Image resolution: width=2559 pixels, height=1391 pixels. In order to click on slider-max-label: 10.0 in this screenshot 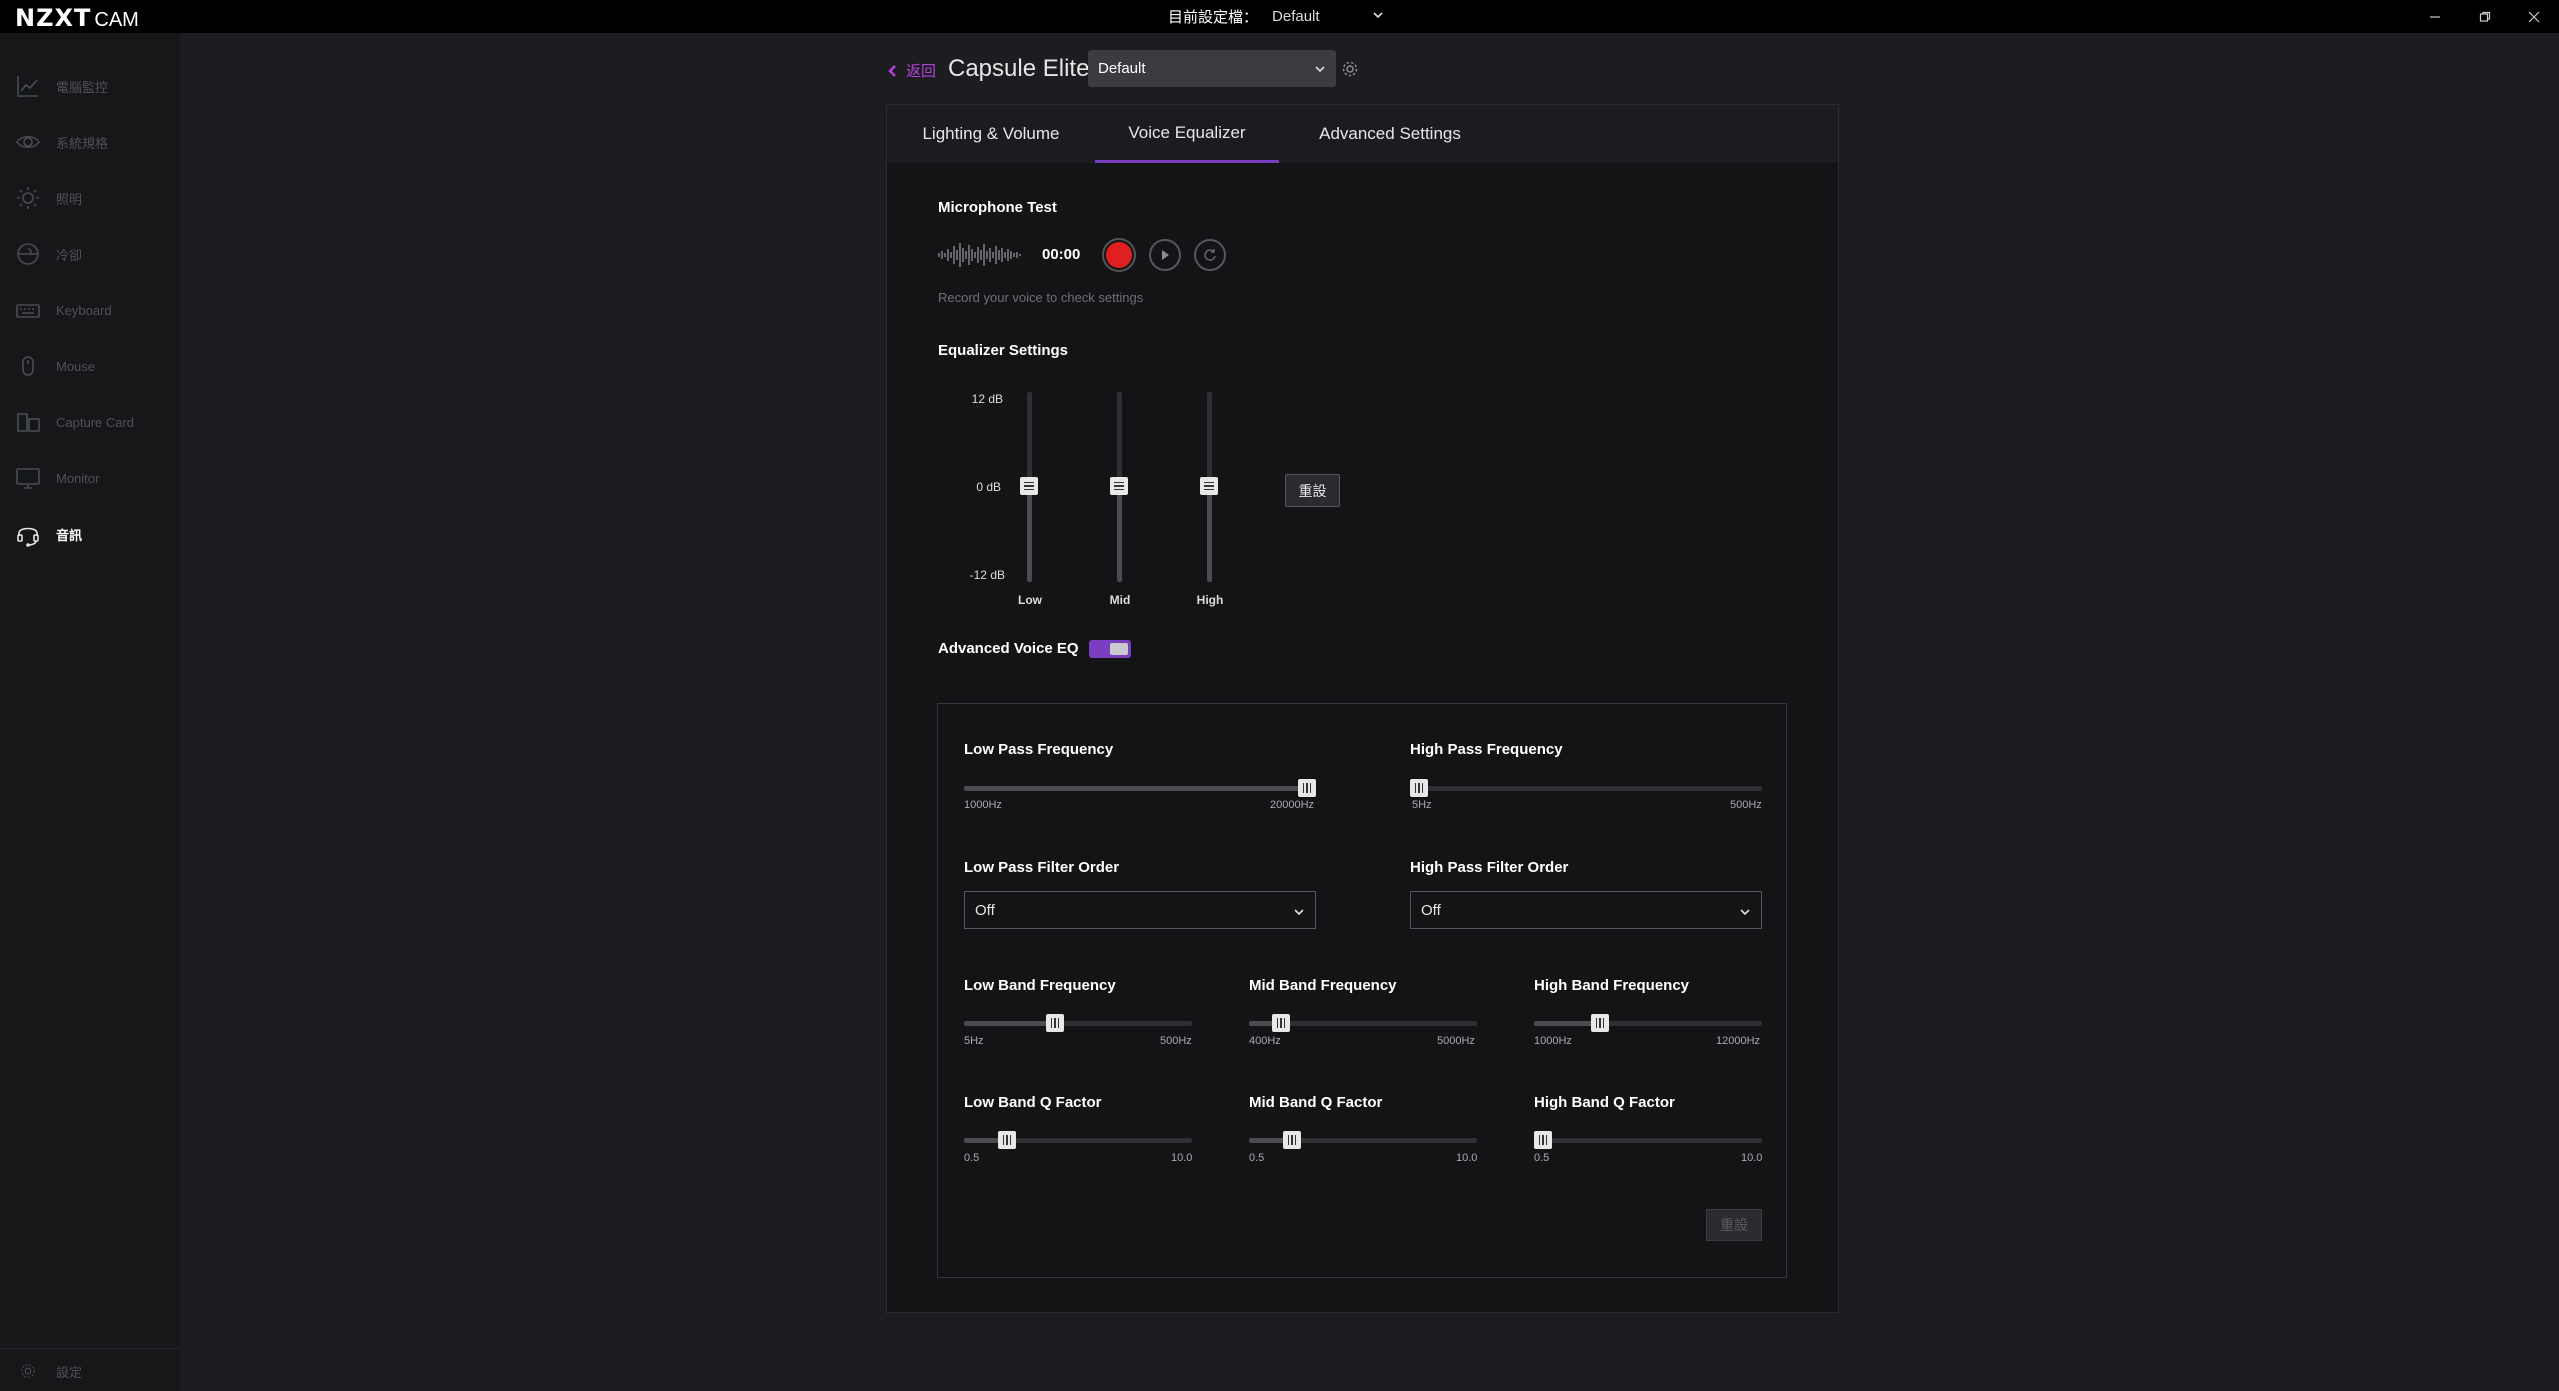, I will do `click(1182, 1158)`.